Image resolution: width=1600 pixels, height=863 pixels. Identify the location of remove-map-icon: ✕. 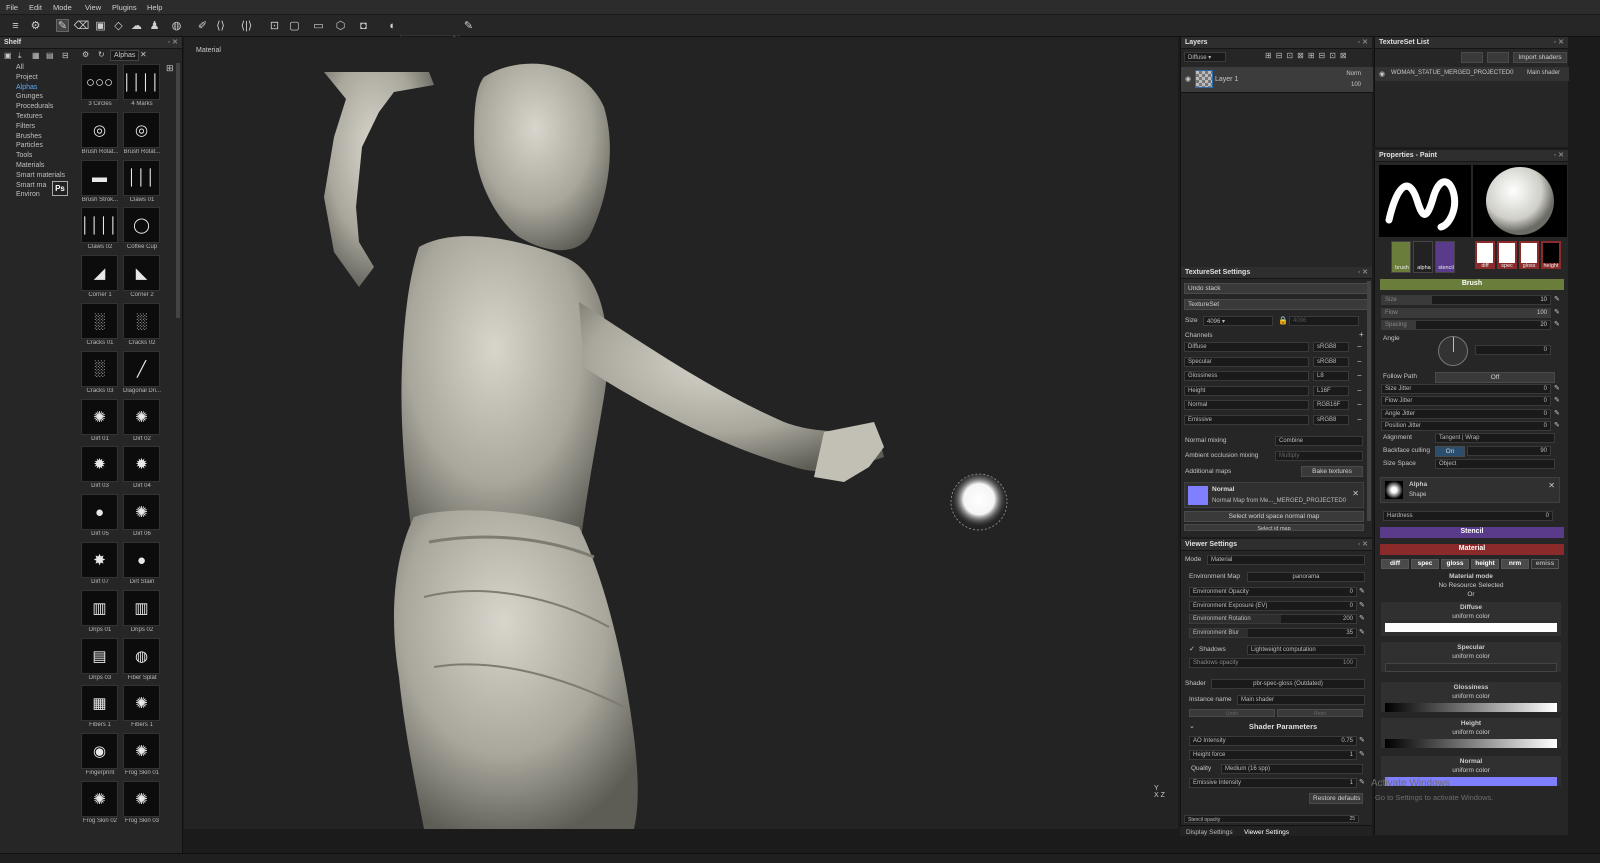
(1355, 493).